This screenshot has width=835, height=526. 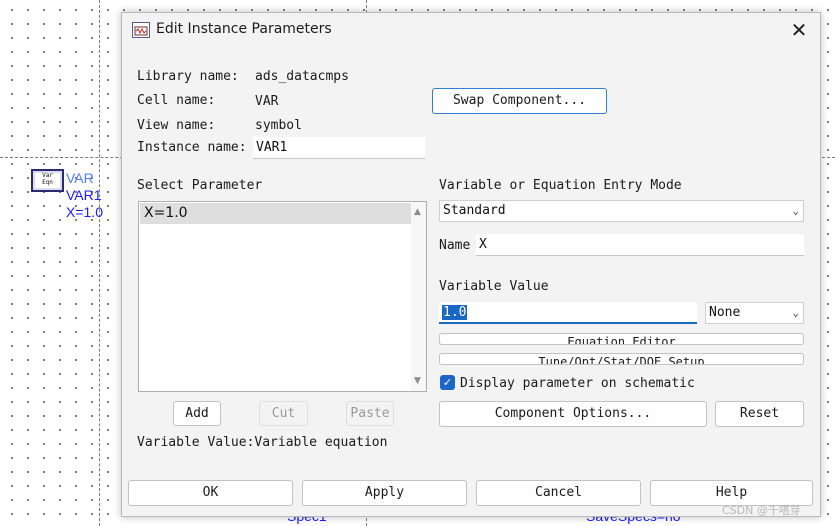 What do you see at coordinates (84, 195) in the screenshot?
I see `schematic-label-instance: VAR1` at bounding box center [84, 195].